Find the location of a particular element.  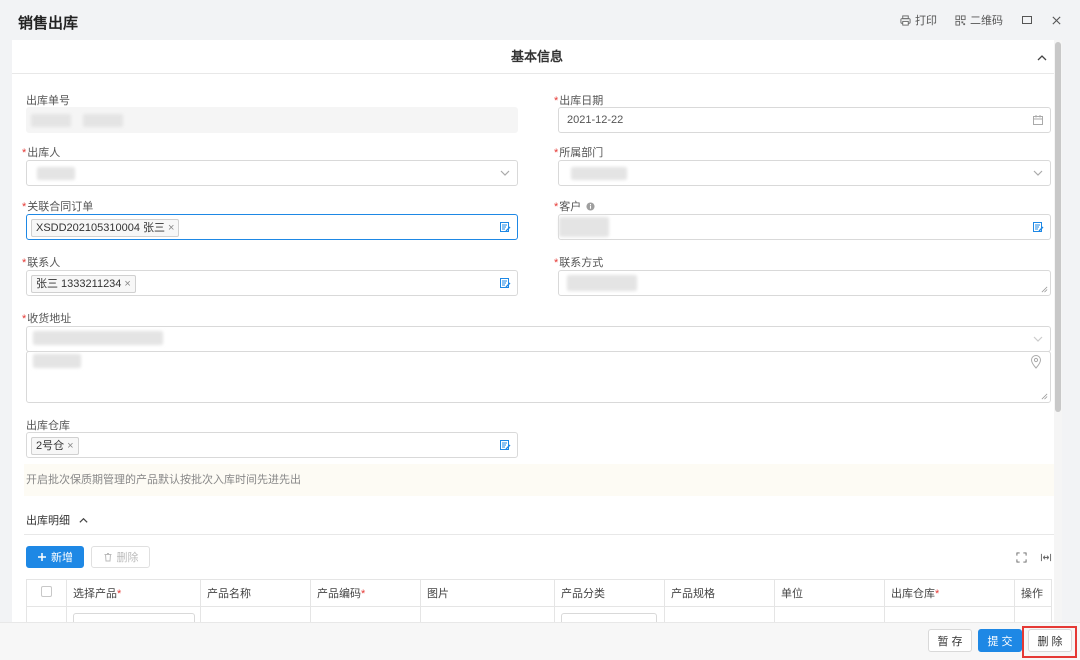

window-title: 销售出库 is located at coordinates (48, 23).